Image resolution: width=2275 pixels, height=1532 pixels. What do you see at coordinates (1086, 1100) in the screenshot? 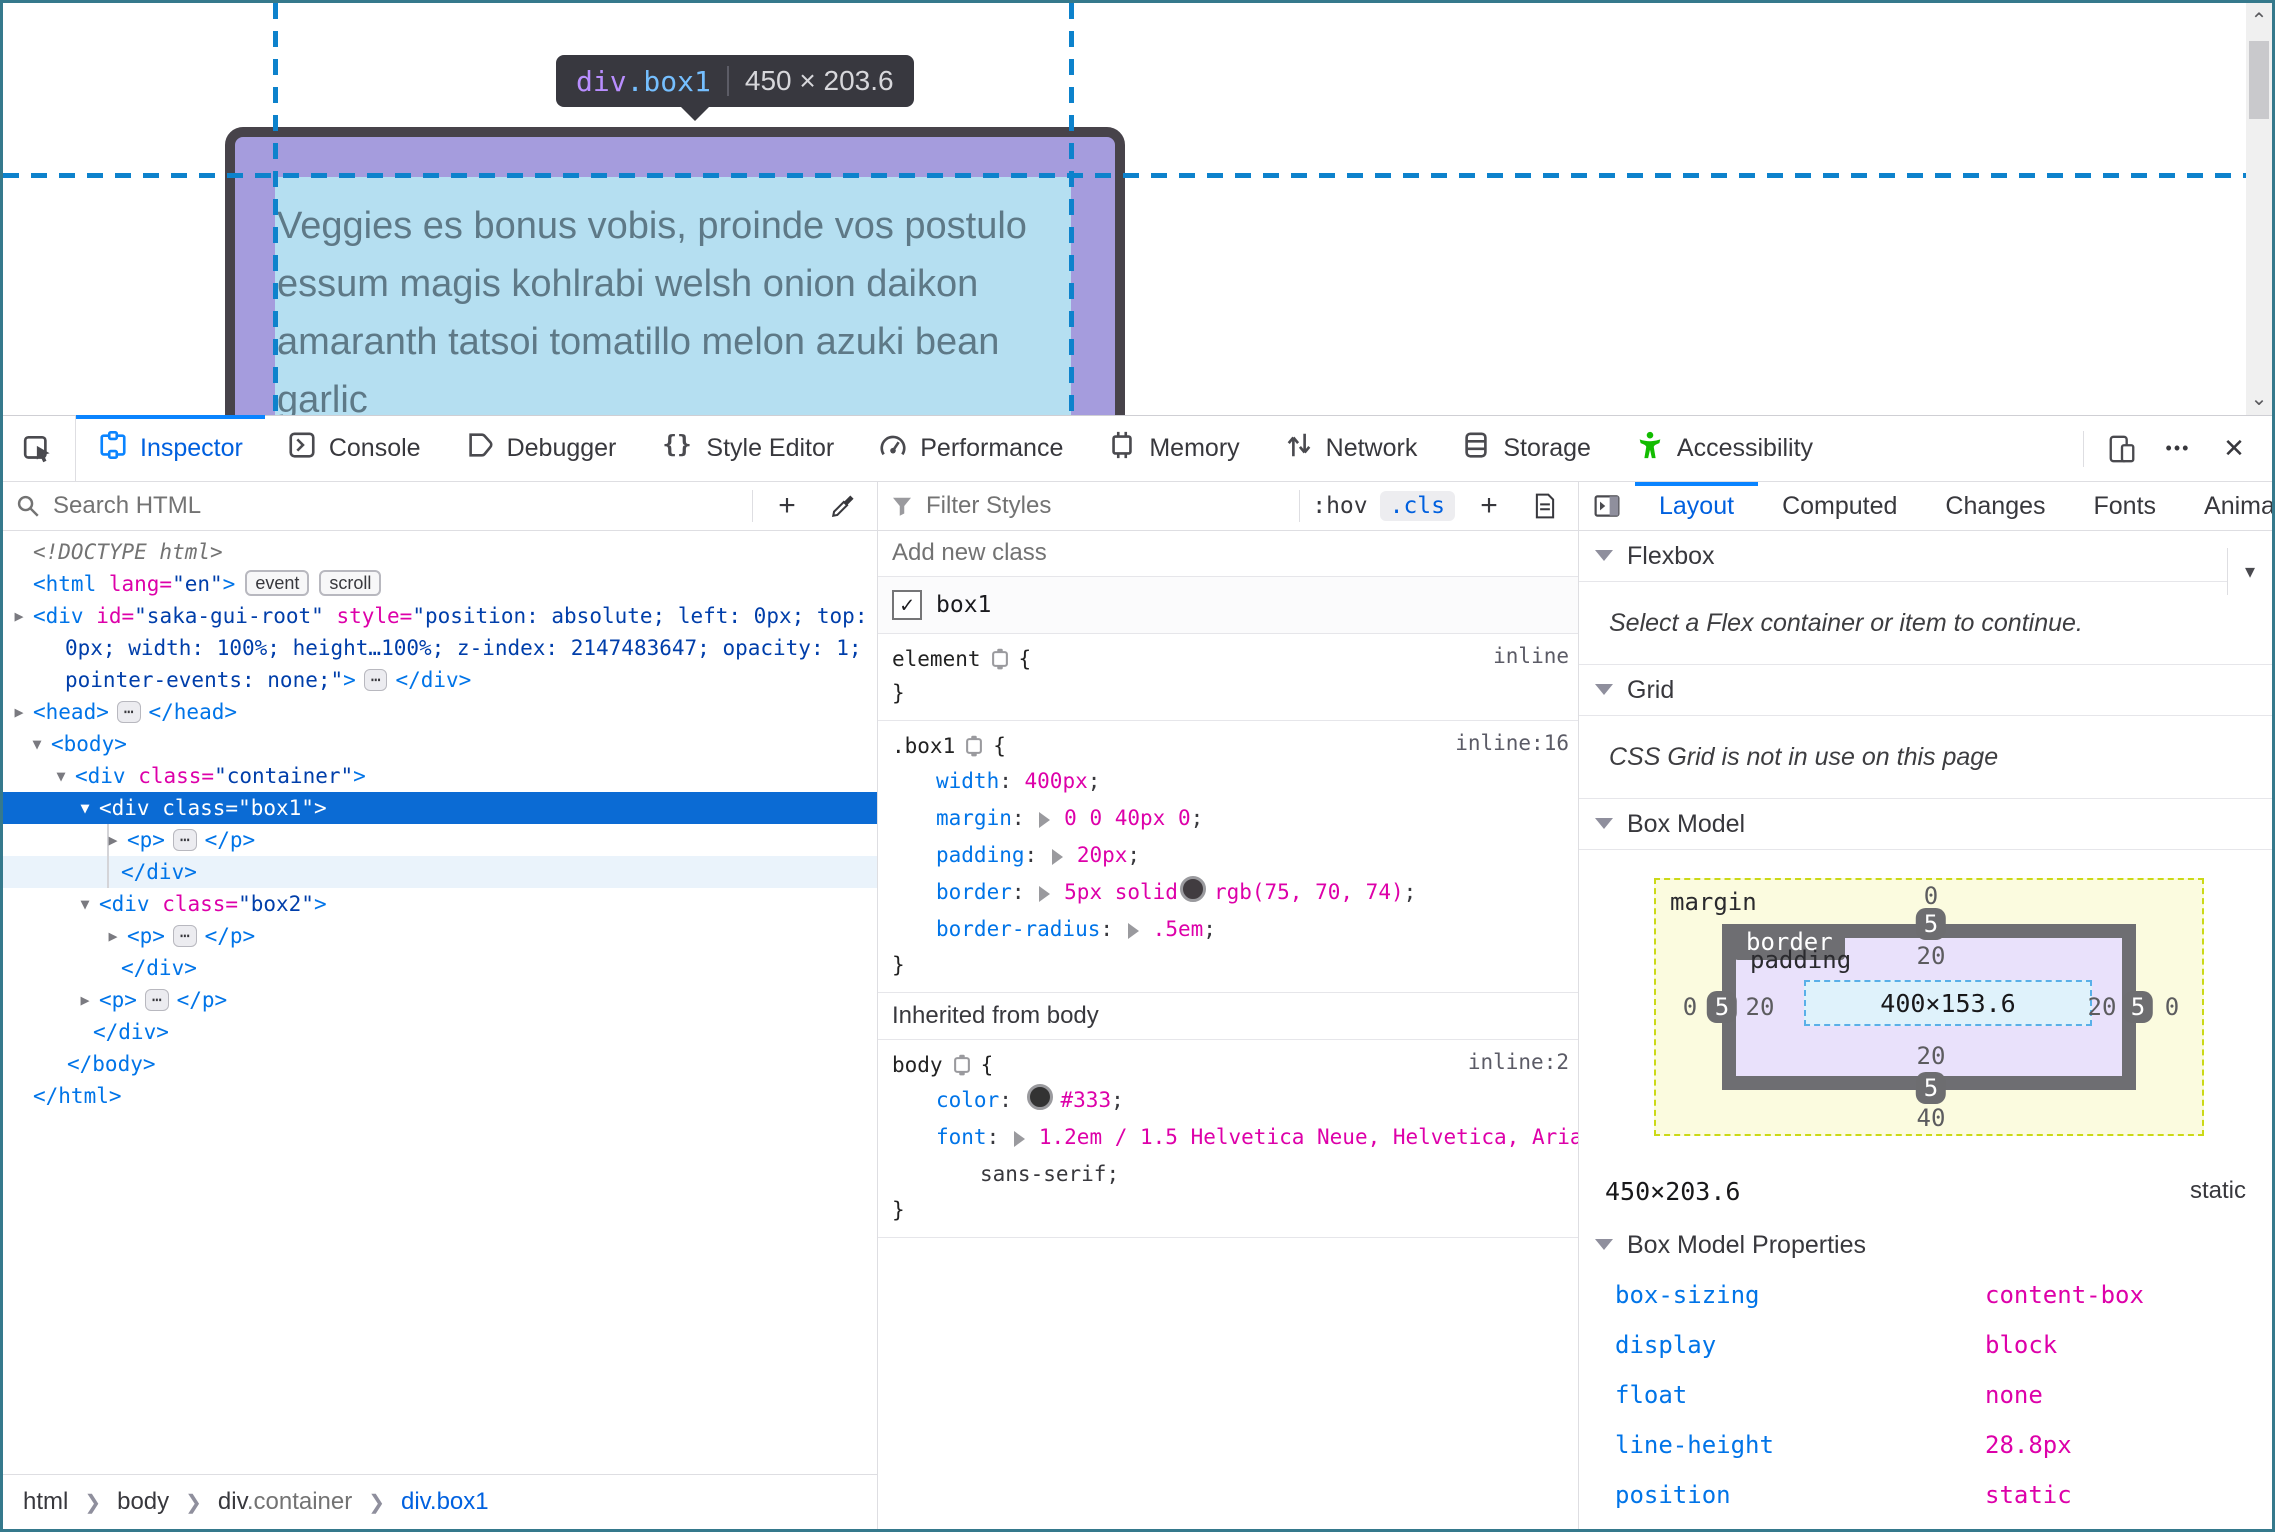
I see `property-value: #333` at bounding box center [1086, 1100].